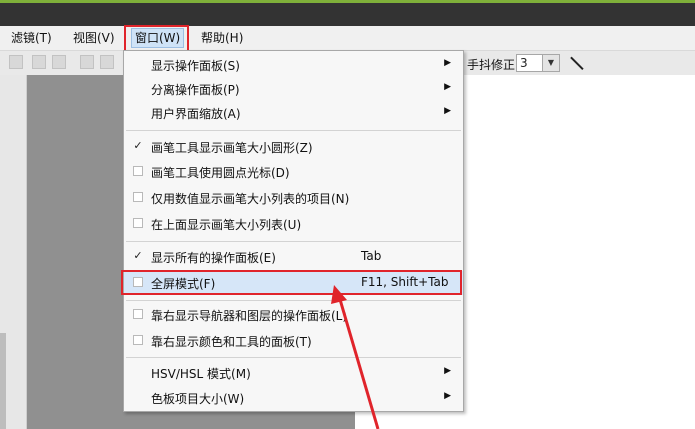  I want to click on annotation-arrow, so click(355, 357).